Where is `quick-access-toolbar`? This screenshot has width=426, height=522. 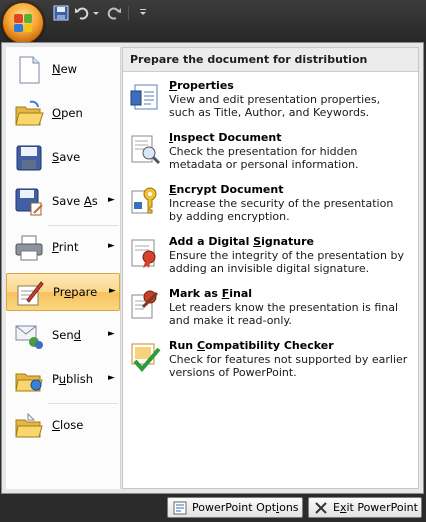 quick-access-toolbar is located at coordinates (213, 22).